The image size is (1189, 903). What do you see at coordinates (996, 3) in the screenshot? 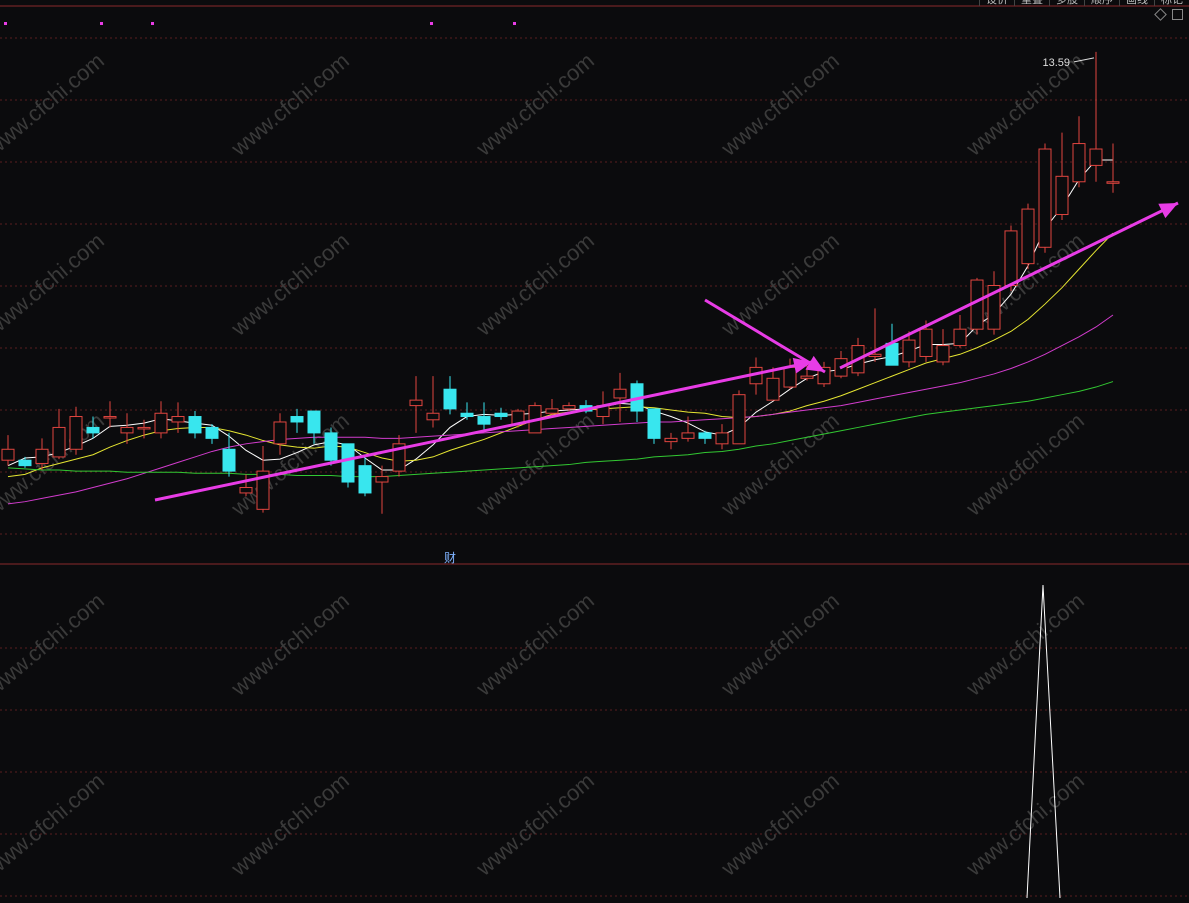
I see `toolbar-tab: 设价` at bounding box center [996, 3].